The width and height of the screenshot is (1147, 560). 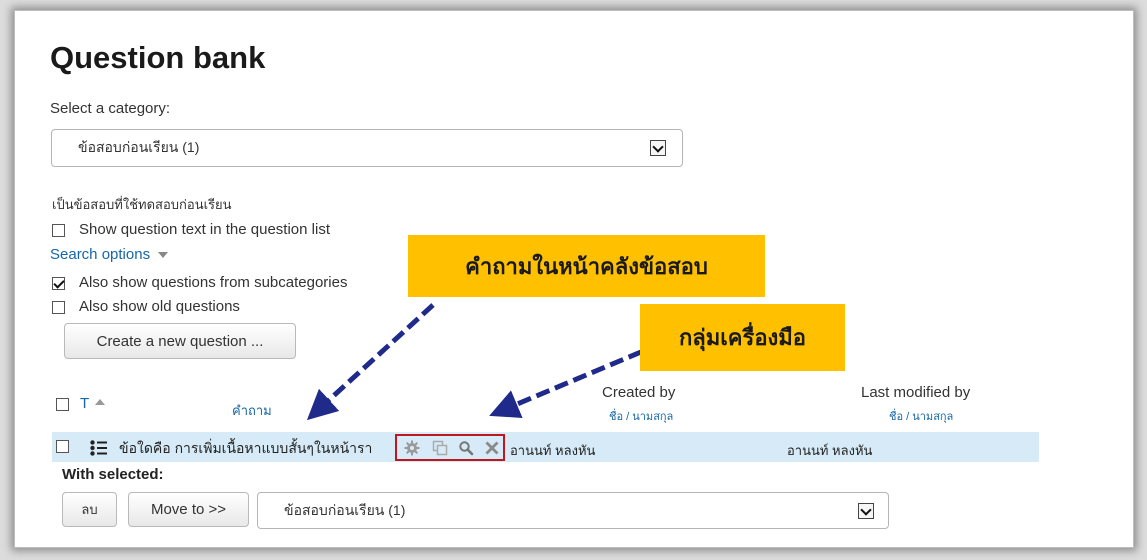 I want to click on arrow-to-tools, so click(x=575, y=380).